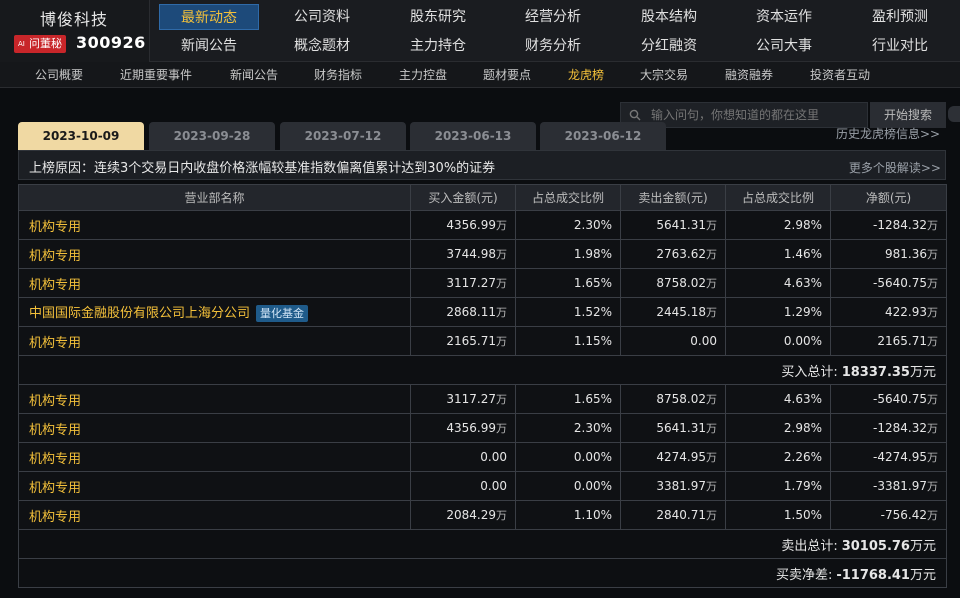 The image size is (960, 598). What do you see at coordinates (586, 75) in the screenshot?
I see `subnav-dragon-tiger-list: 龙虎榜` at bounding box center [586, 75].